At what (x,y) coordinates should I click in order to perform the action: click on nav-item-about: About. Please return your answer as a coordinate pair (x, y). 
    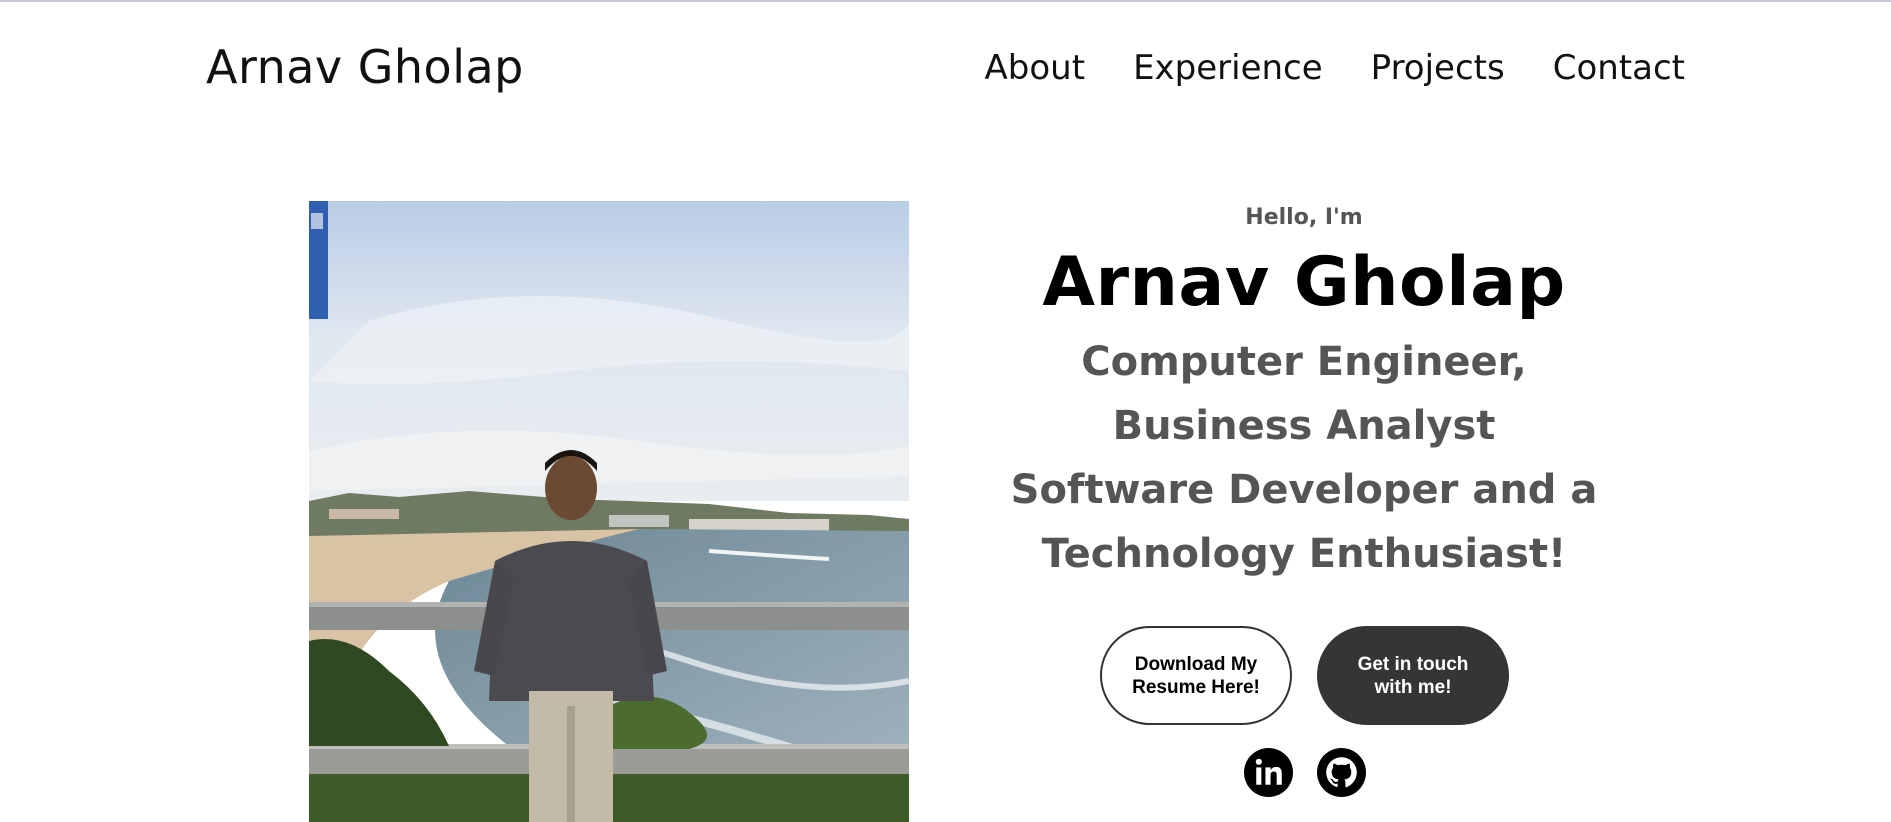
    Looking at the image, I should click on (1035, 68).